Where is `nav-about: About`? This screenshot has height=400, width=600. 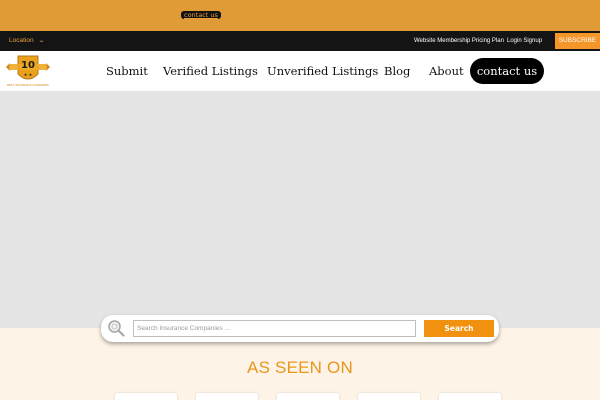
nav-about: About is located at coordinates (446, 71).